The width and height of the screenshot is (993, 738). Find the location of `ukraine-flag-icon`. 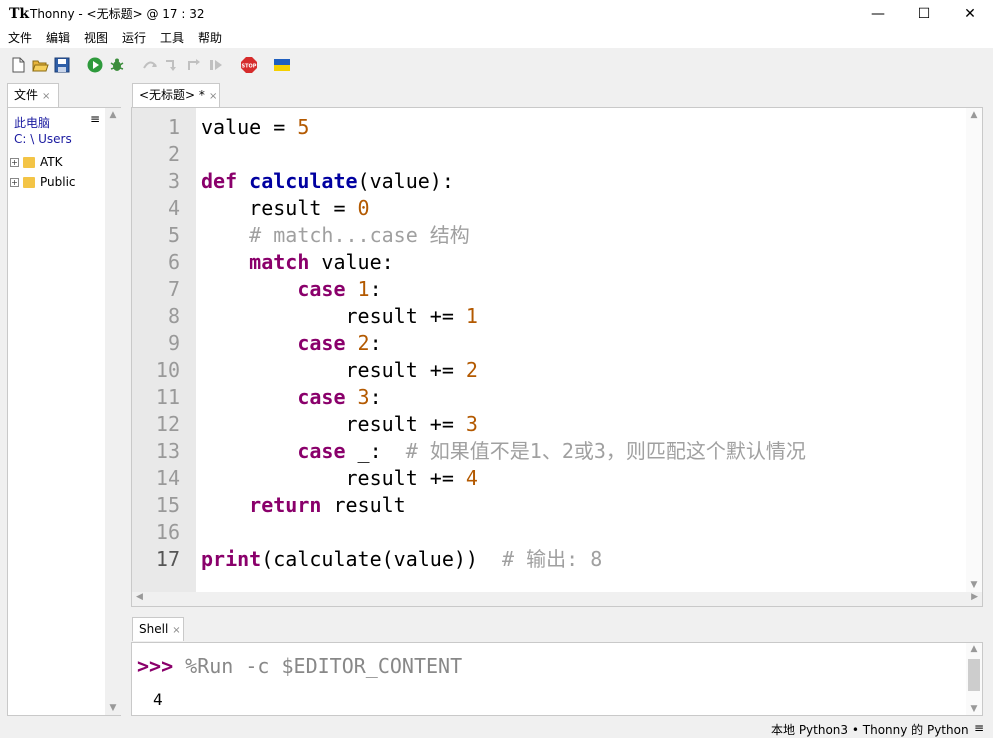

ukraine-flag-icon is located at coordinates (282, 65).